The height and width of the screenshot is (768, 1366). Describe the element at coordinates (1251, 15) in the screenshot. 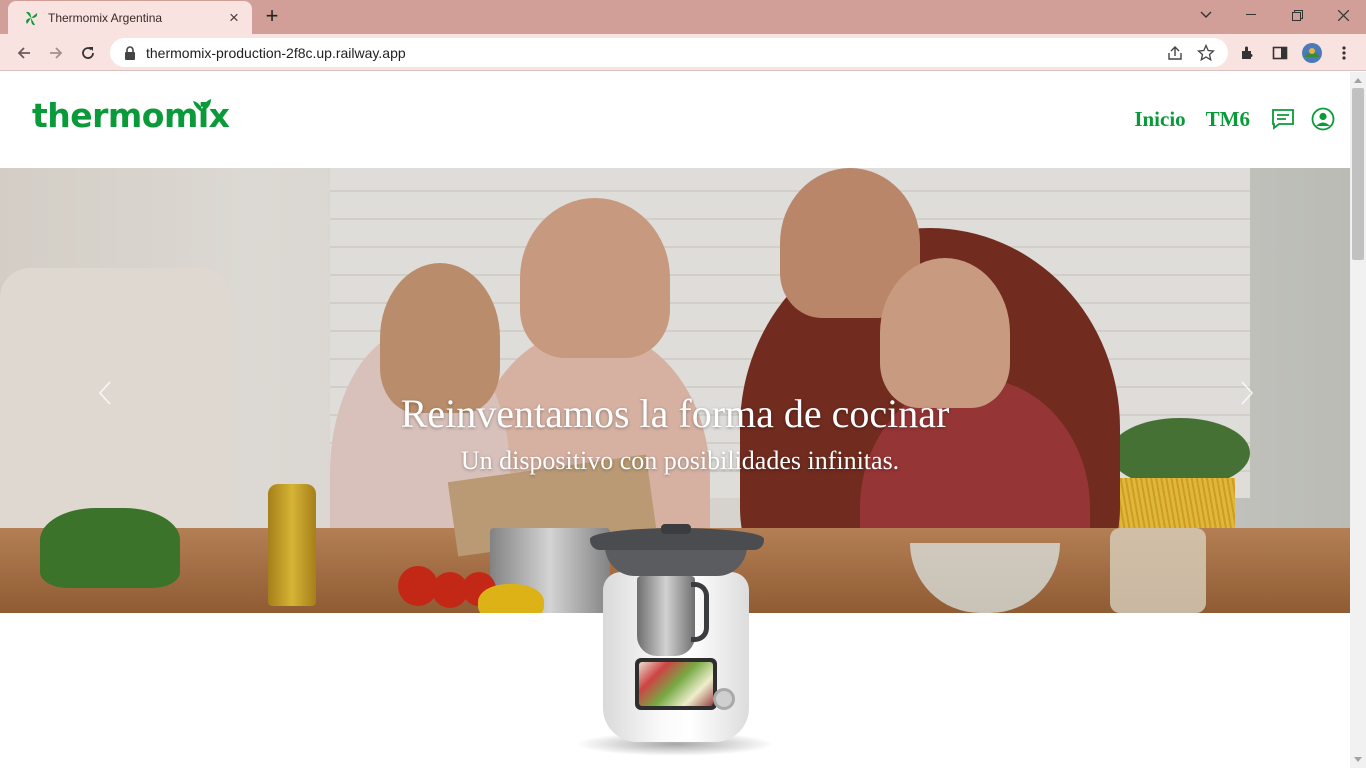

I see `minimize-icon` at that location.